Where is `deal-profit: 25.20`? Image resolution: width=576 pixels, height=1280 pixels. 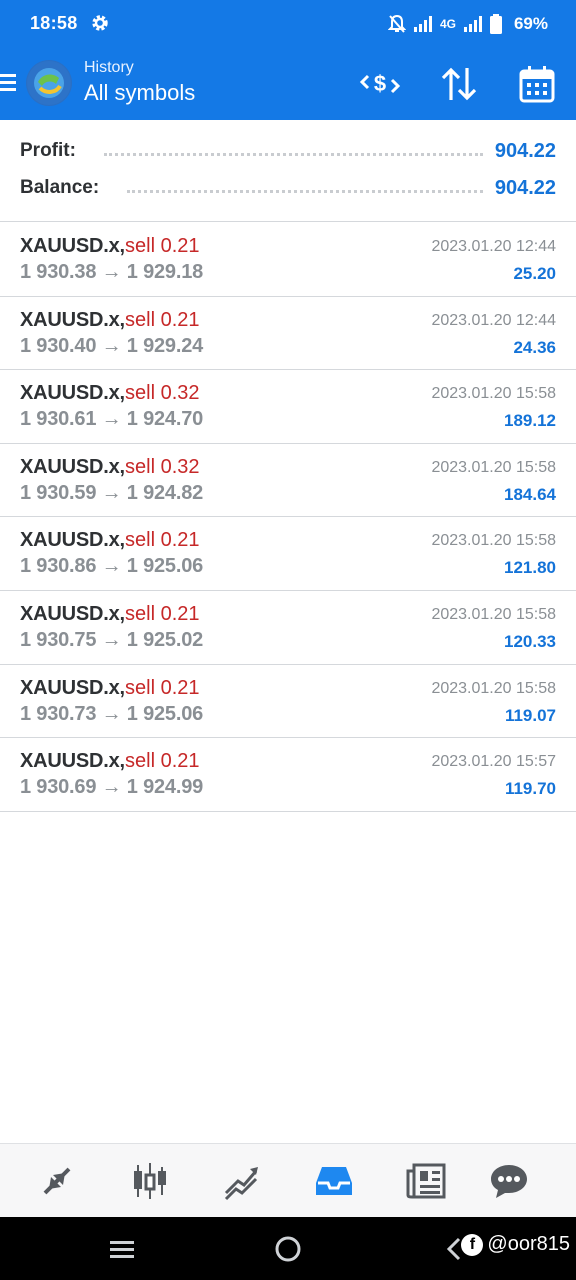 deal-profit: 25.20 is located at coordinates (534, 273).